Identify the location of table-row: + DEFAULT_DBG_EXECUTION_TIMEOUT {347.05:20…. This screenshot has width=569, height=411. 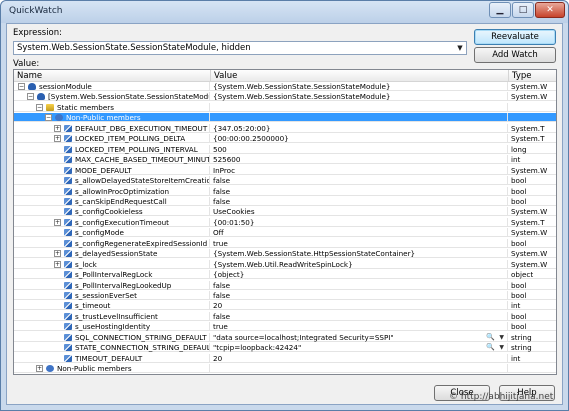
(285, 128).